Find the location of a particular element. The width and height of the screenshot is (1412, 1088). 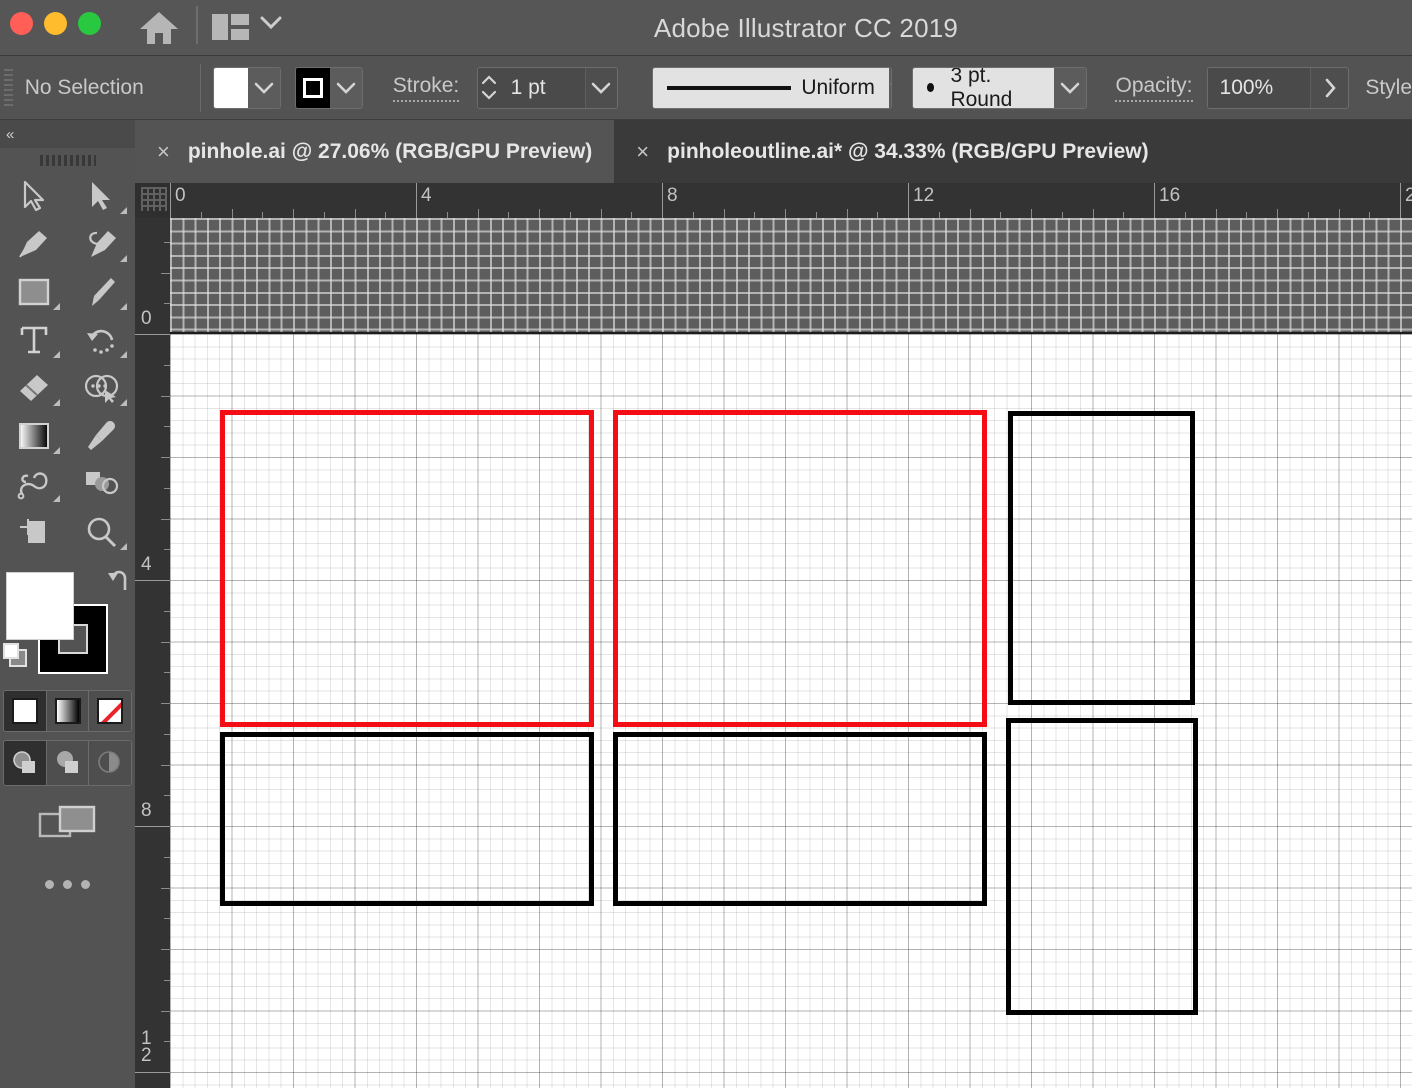

change-screen-mode-icon is located at coordinates (67, 822).